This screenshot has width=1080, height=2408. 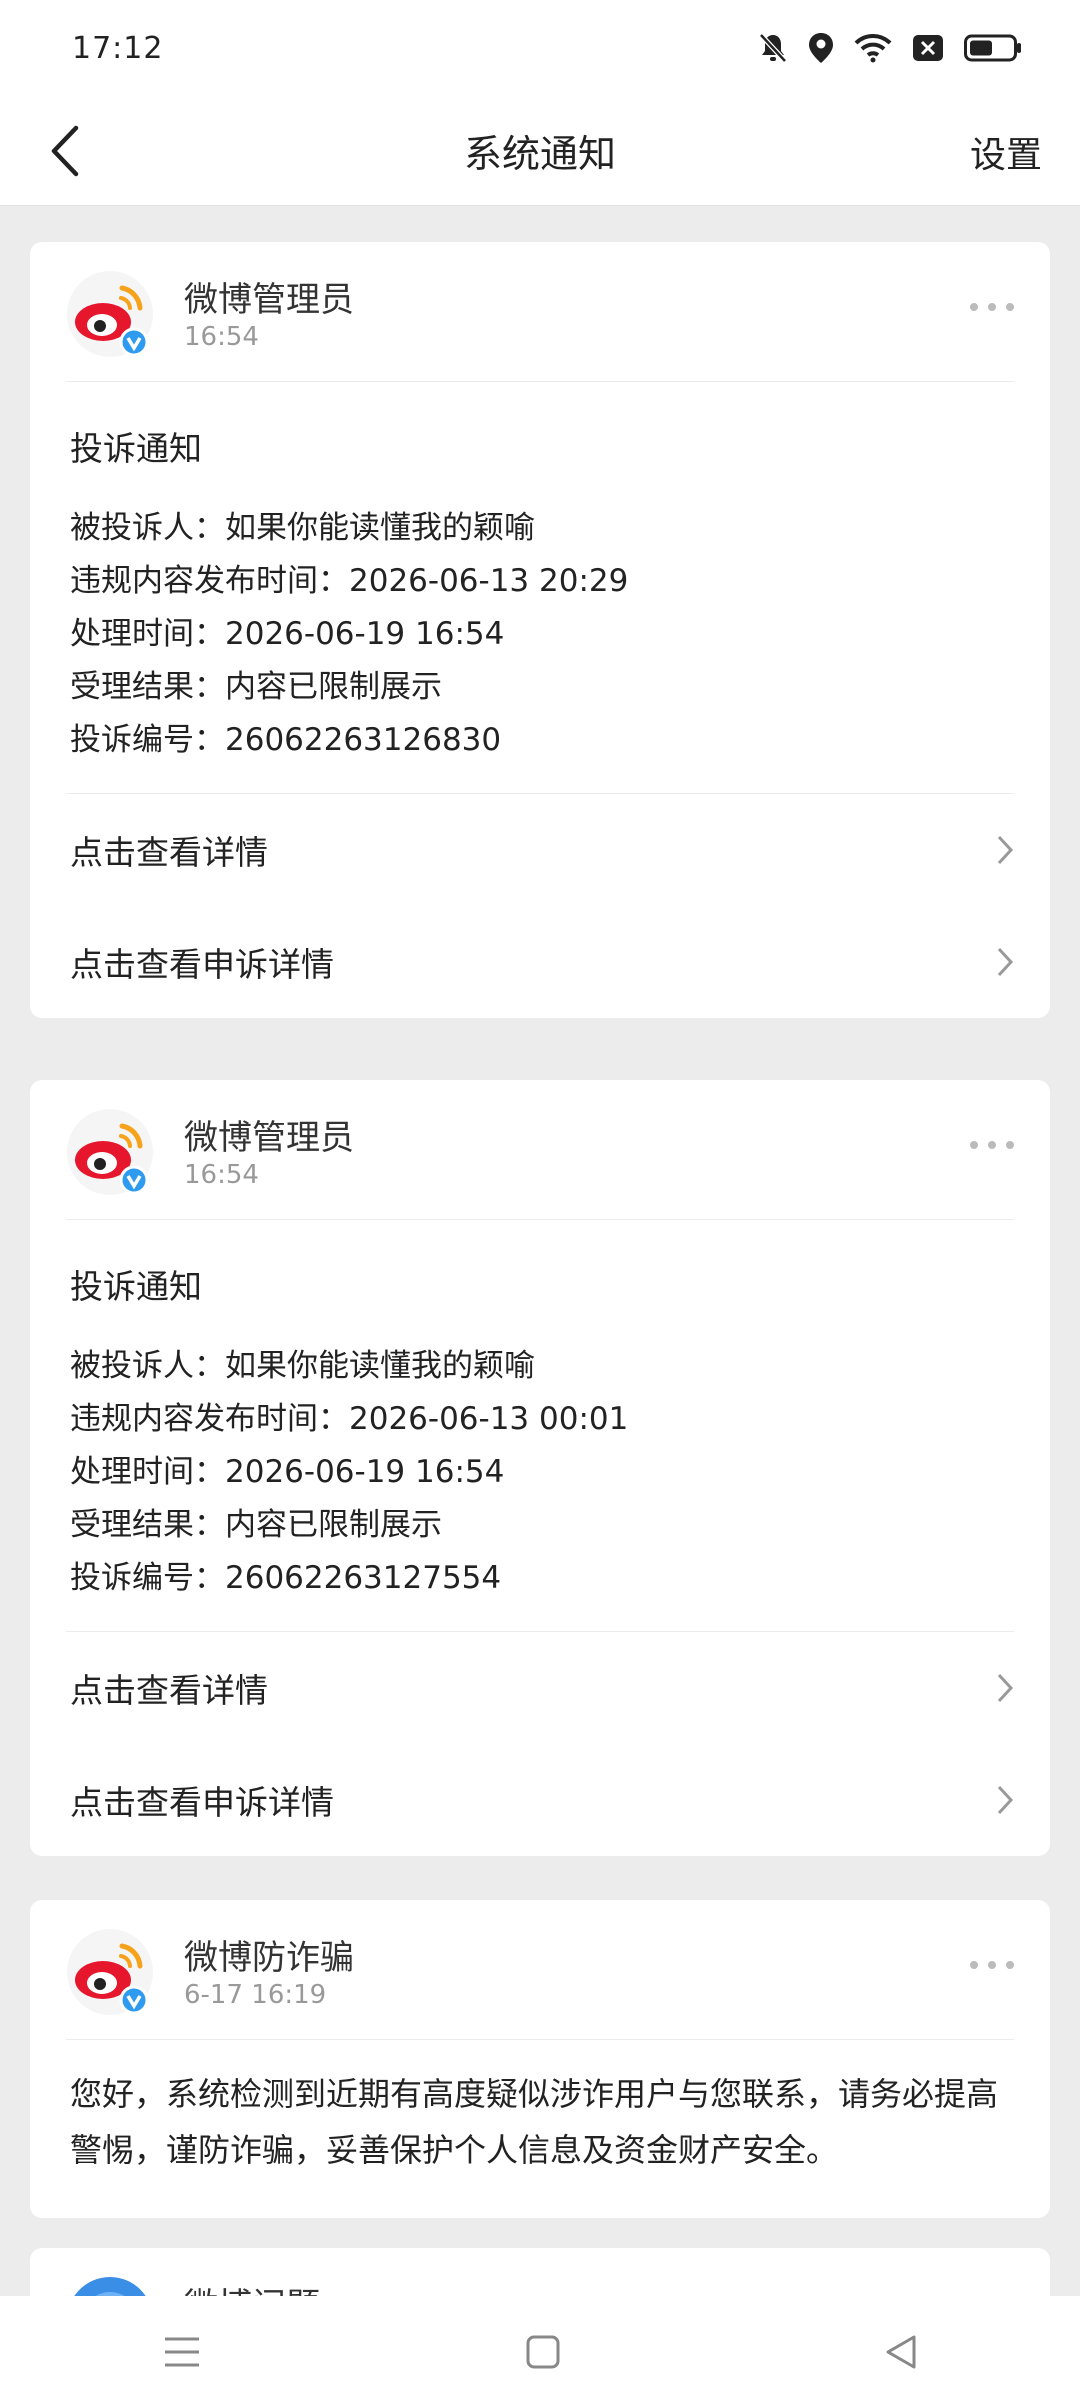 I want to click on status-time: 17:12, so click(x=118, y=48).